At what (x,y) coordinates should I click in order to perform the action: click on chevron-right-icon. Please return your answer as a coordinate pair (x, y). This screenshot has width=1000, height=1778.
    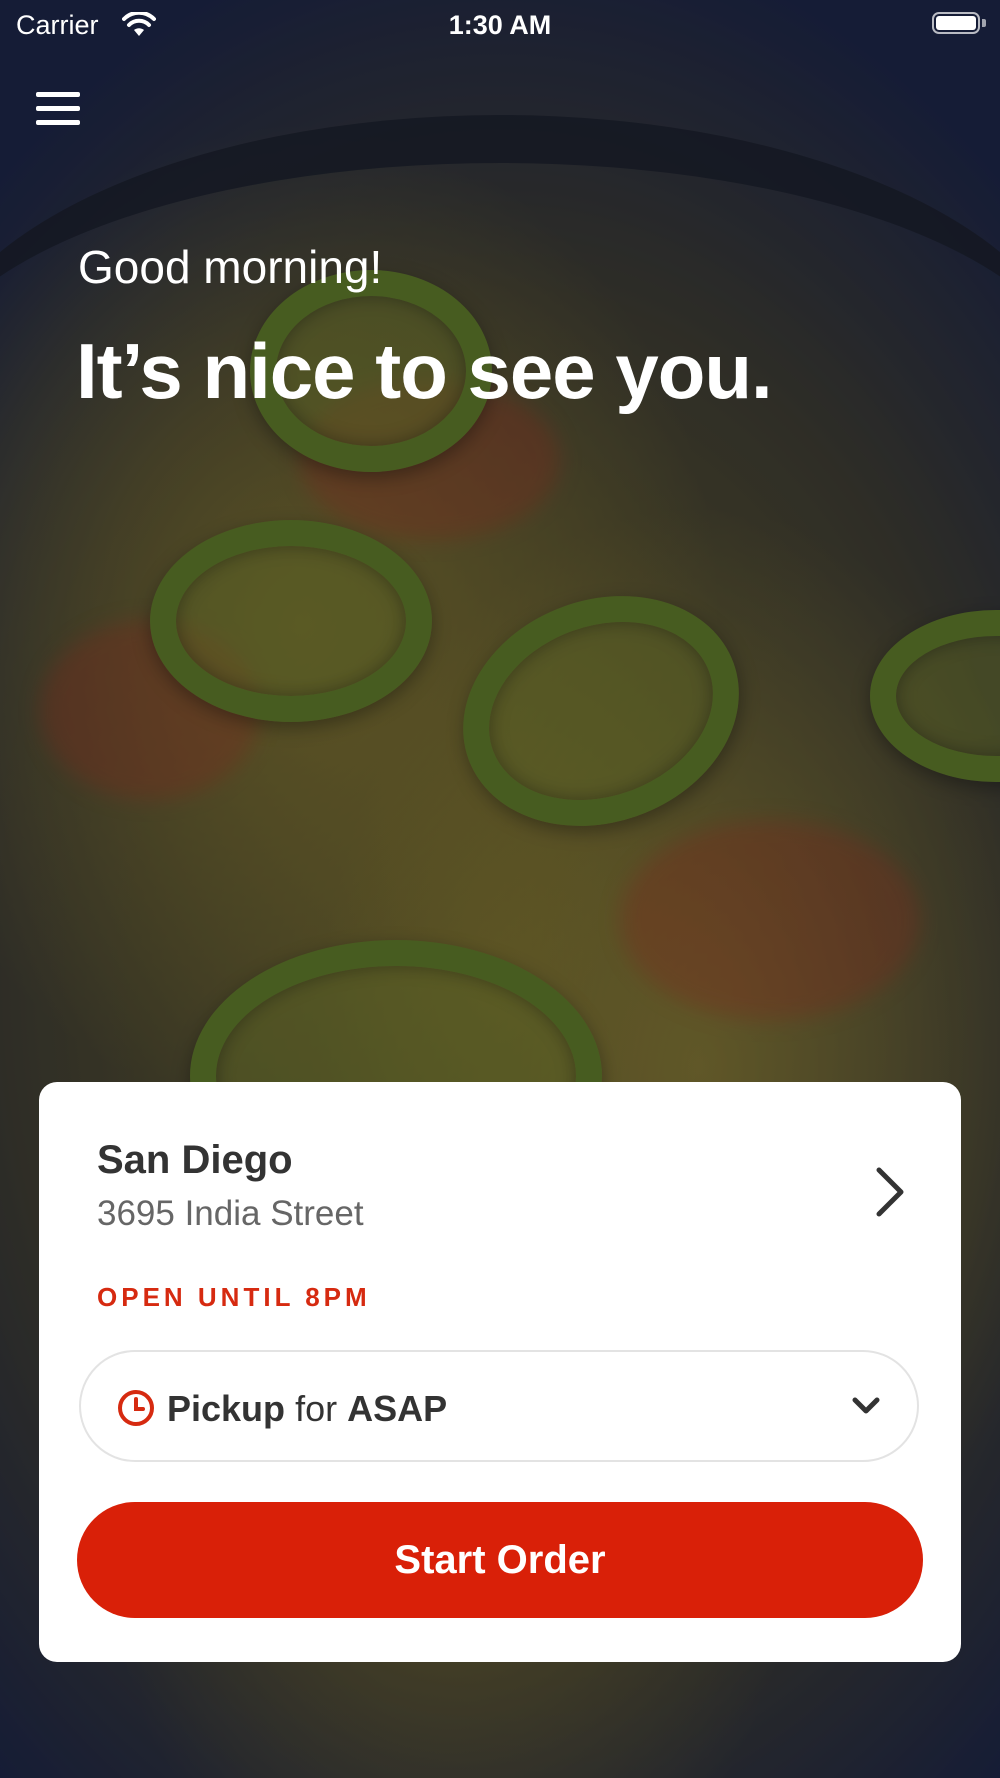
    Looking at the image, I should click on (889, 1192).